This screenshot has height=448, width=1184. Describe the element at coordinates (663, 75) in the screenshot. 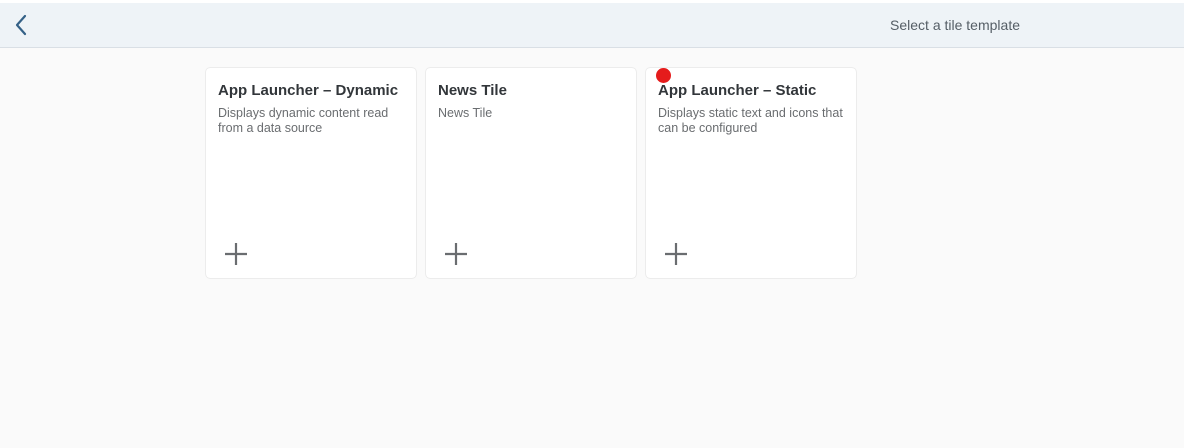

I see `marker-dot` at that location.